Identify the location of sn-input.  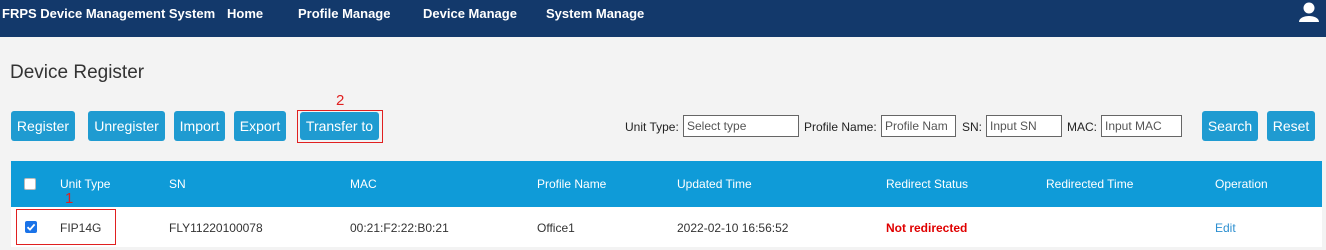
(1024, 126).